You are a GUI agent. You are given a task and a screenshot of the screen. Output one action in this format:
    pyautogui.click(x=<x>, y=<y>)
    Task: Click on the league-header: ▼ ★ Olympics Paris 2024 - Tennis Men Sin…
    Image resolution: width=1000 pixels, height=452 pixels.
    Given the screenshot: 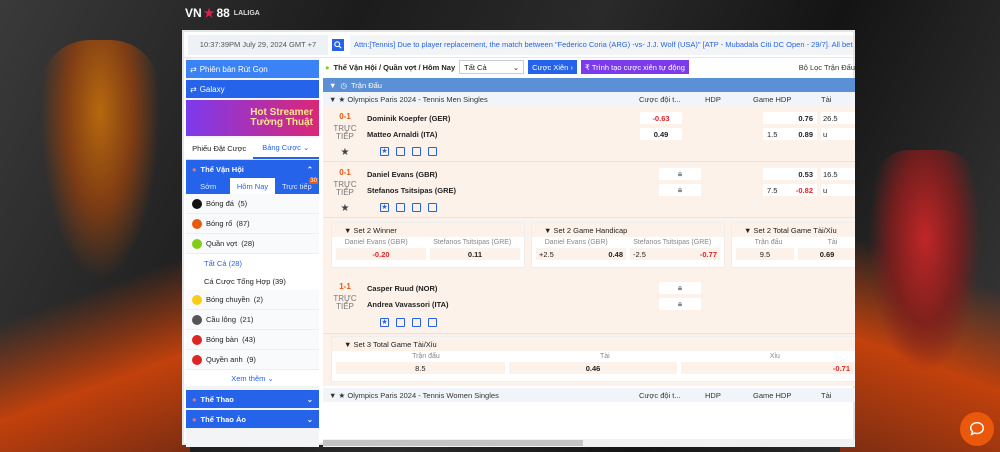 What is the action you would take?
    pyautogui.click(x=589, y=99)
    